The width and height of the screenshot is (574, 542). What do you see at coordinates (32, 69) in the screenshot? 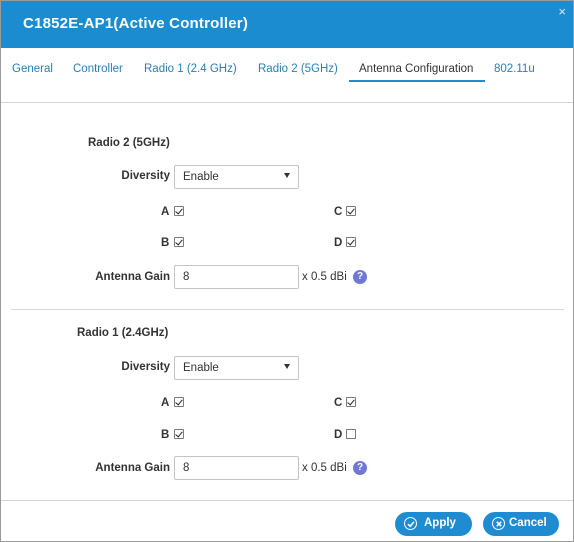
I see `tab-general: General` at bounding box center [32, 69].